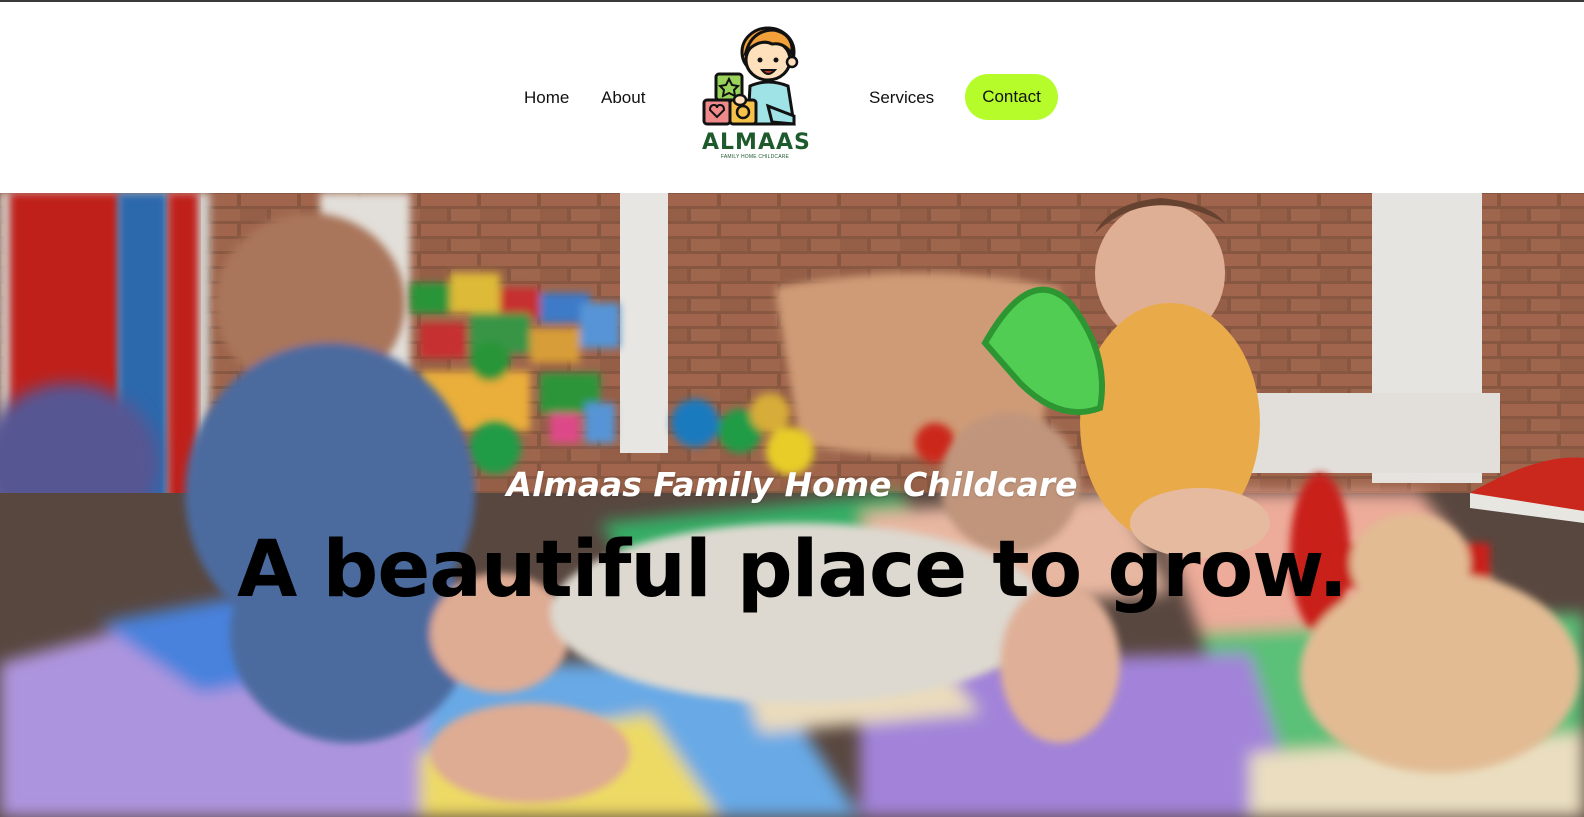 Image resolution: width=1584 pixels, height=817 pixels. I want to click on nav-about-link: About, so click(623, 98).